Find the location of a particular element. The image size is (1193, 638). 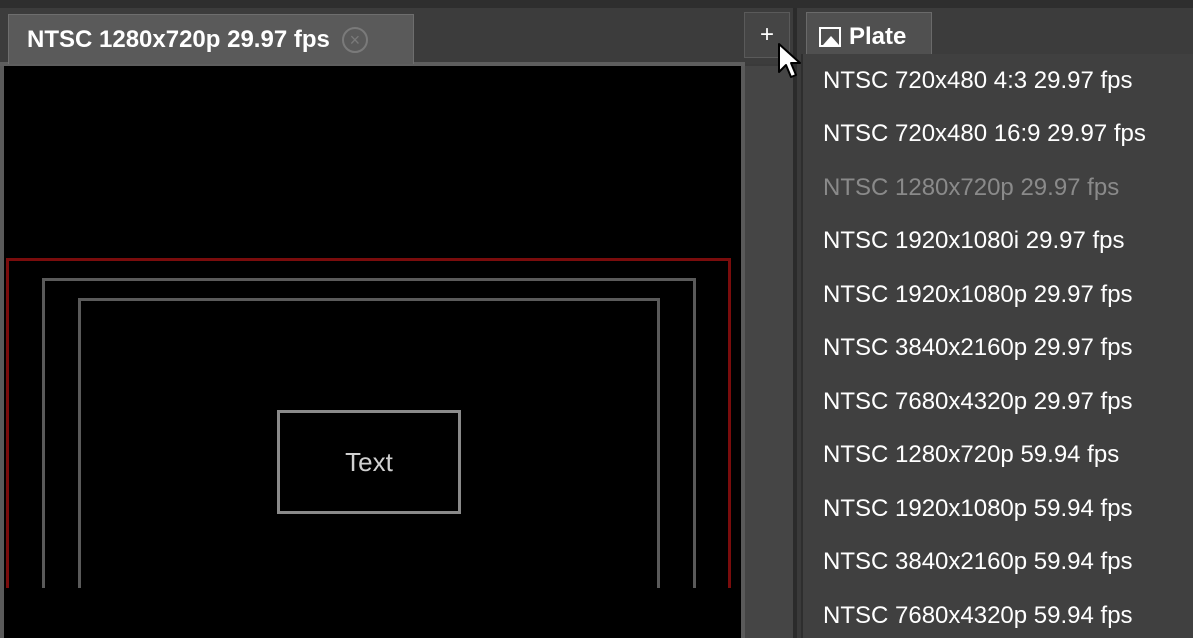

menu-item: NTSC 1920x1080p 29.97 fps is located at coordinates (998, 295).